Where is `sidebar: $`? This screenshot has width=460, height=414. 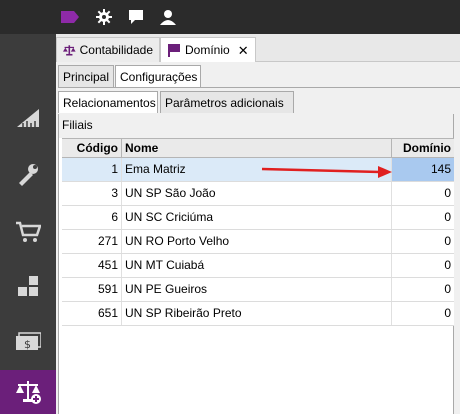
sidebar: $ is located at coordinates (28, 224).